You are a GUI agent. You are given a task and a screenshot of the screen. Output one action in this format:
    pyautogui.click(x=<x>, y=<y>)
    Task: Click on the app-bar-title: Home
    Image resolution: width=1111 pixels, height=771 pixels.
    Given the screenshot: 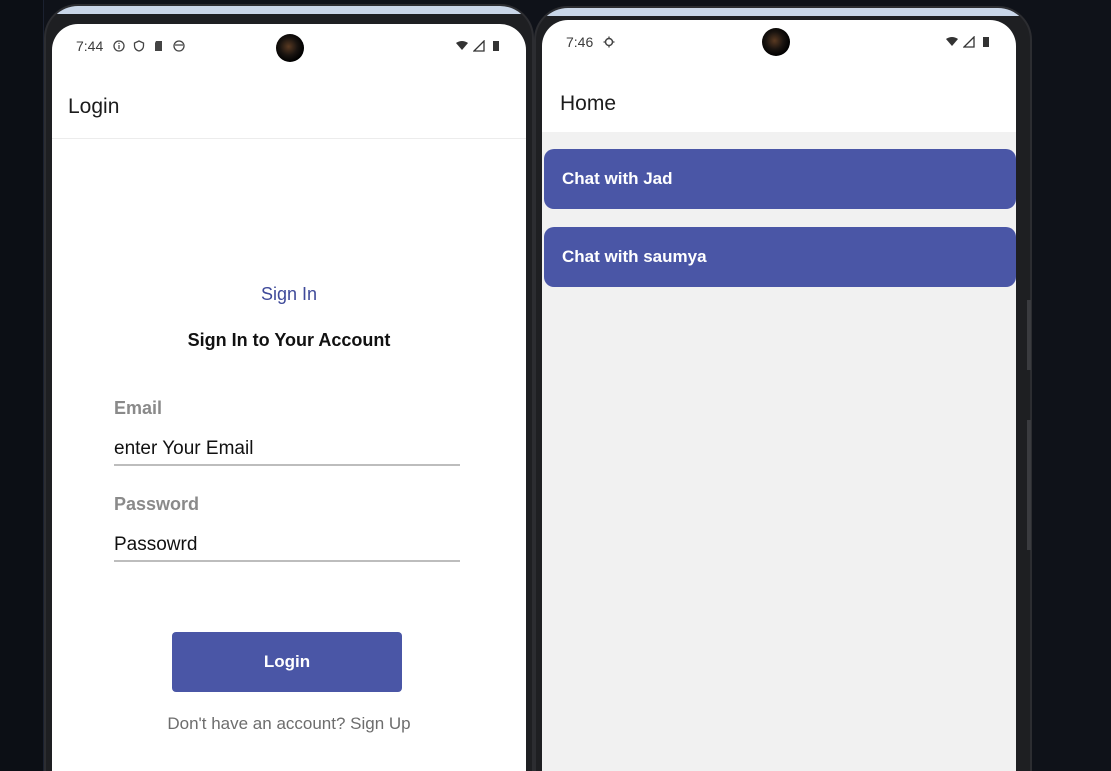 What is the action you would take?
    pyautogui.click(x=779, y=104)
    